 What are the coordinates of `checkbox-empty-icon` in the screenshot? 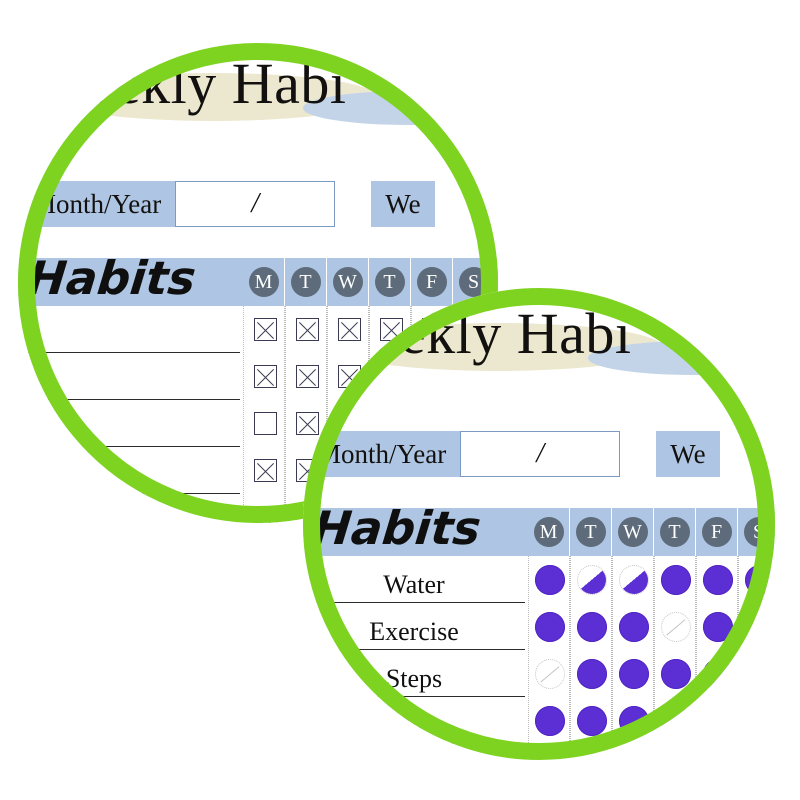 It's located at (265, 423).